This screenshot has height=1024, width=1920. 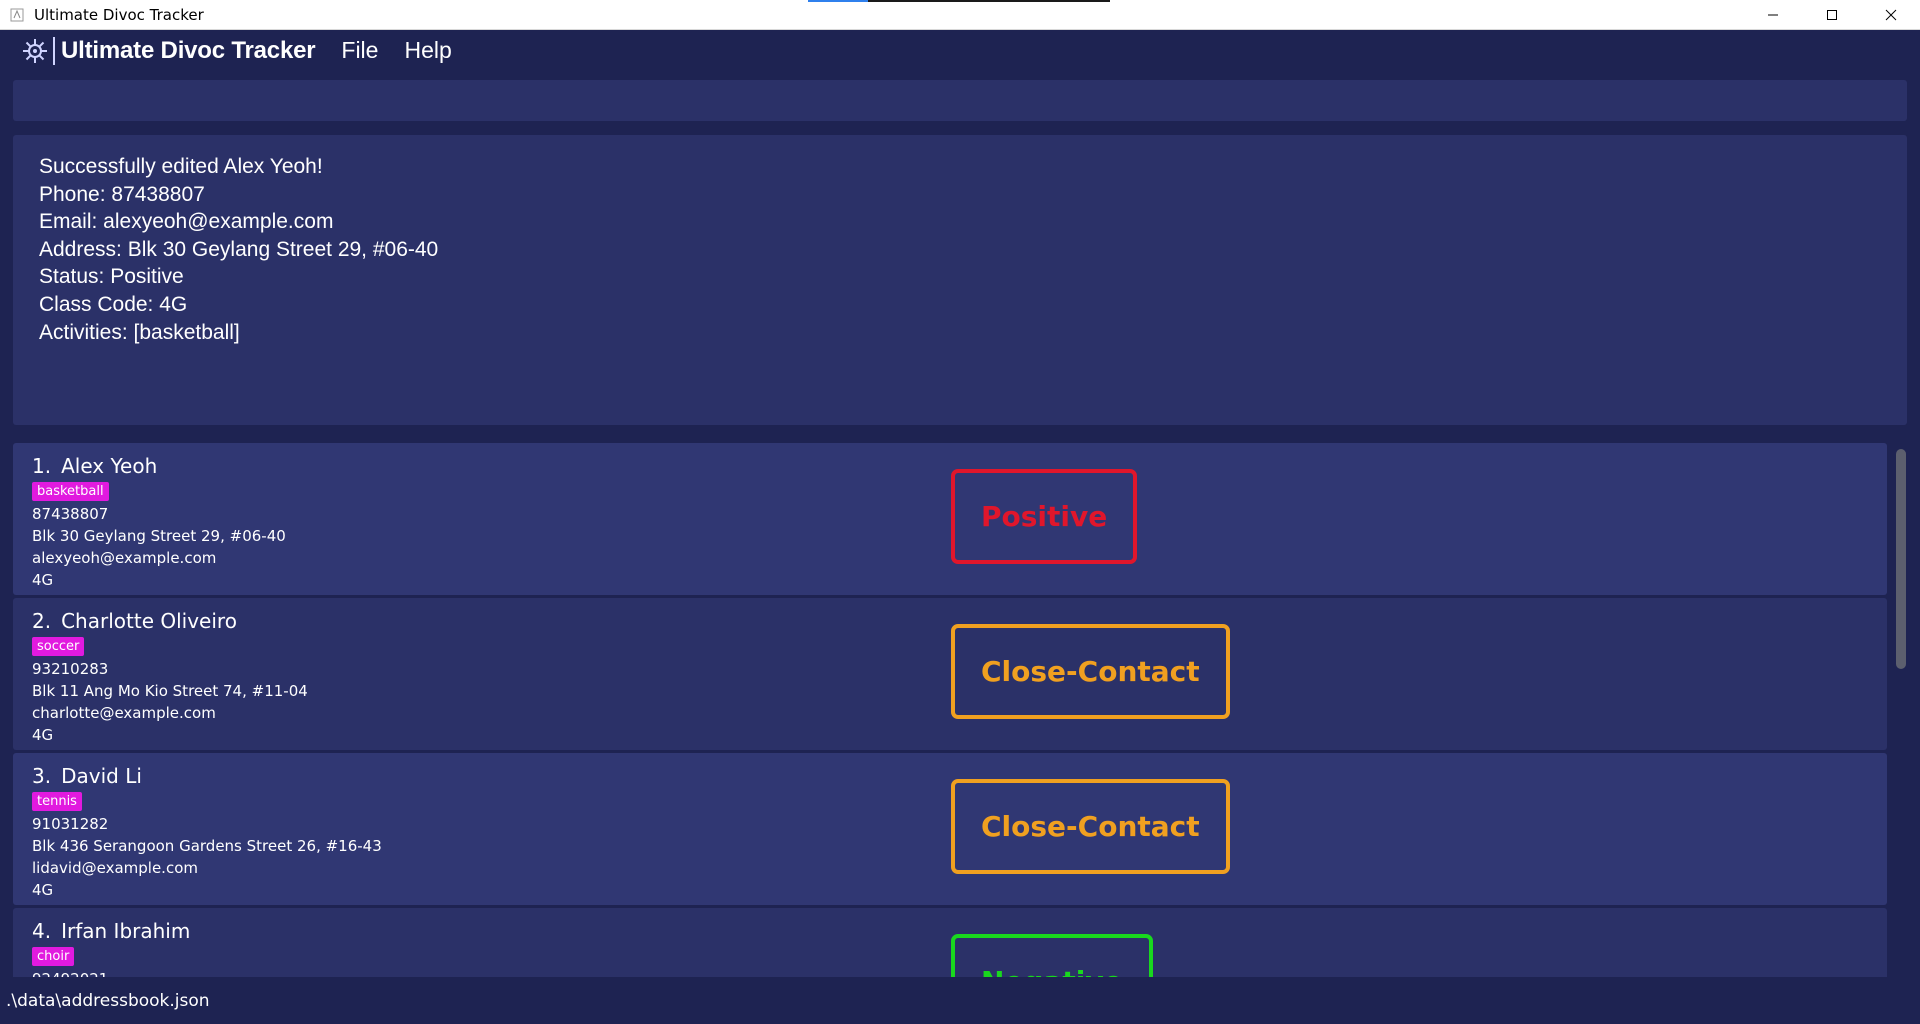 I want to click on person-name: David Li, so click(x=101, y=776).